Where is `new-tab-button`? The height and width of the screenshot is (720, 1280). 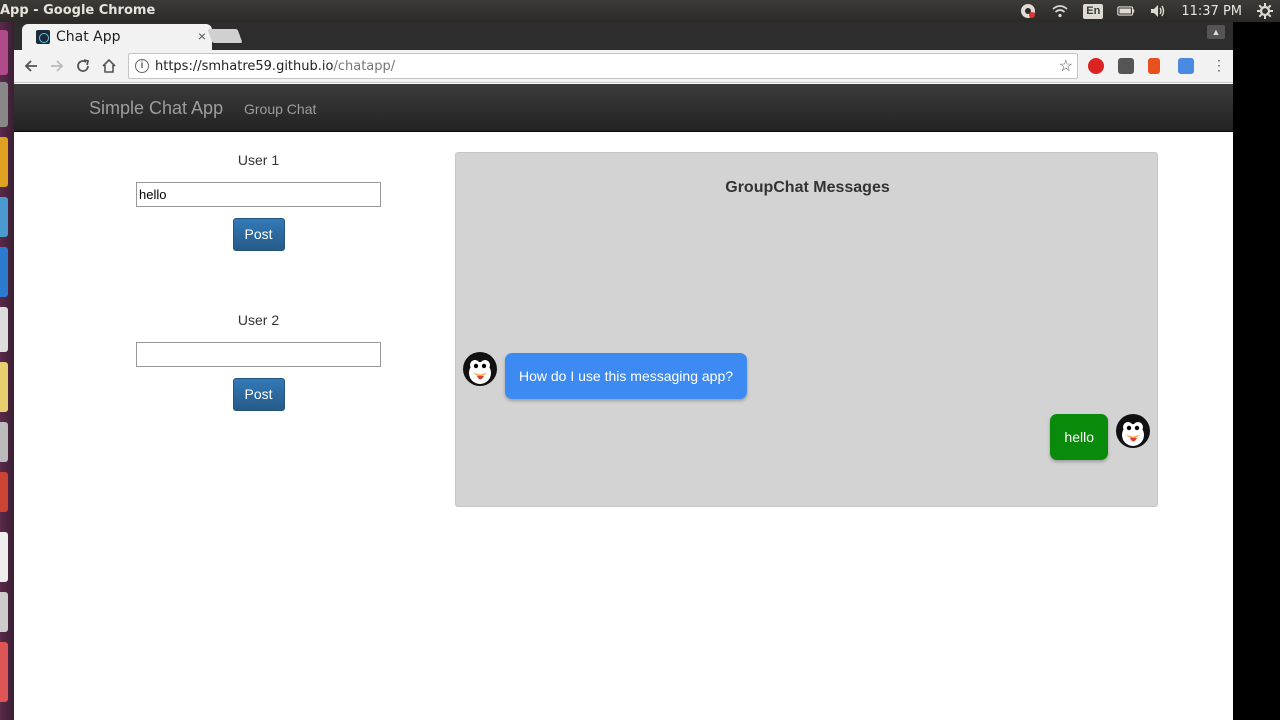 new-tab-button is located at coordinates (225, 36).